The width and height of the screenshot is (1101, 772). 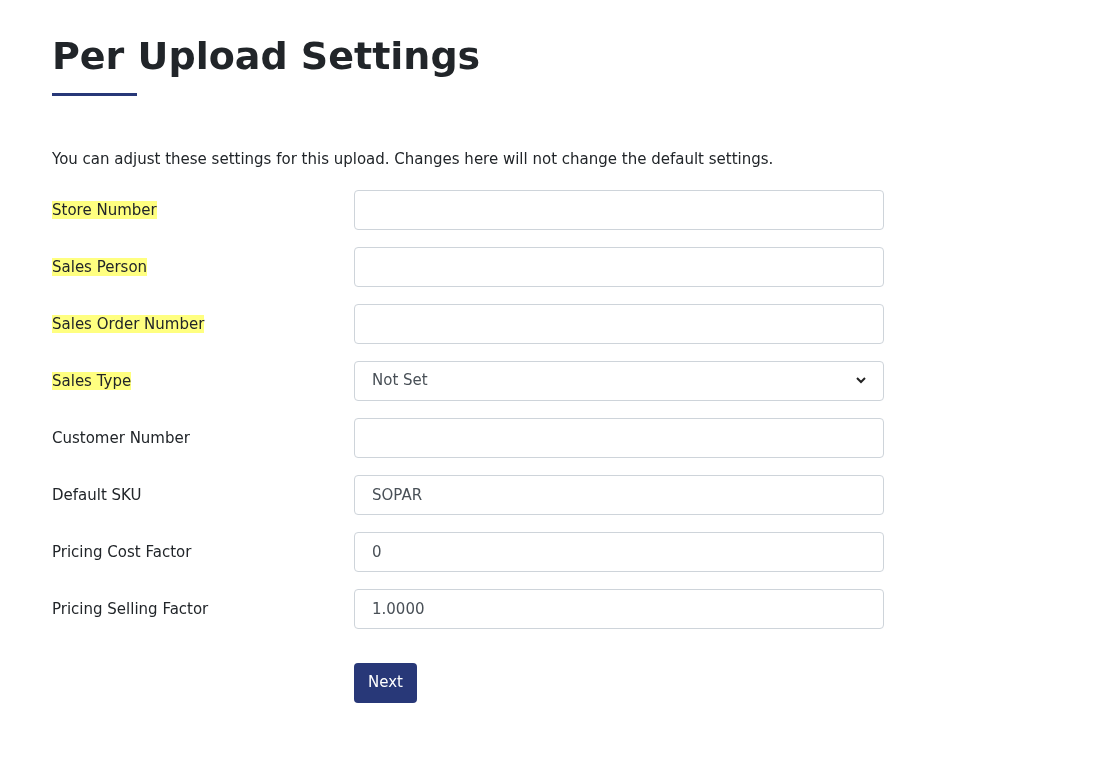 What do you see at coordinates (413, 159) in the screenshot?
I see `intro-text: You can adjust these settings for this upload. Changes here will not change the default settings.` at bounding box center [413, 159].